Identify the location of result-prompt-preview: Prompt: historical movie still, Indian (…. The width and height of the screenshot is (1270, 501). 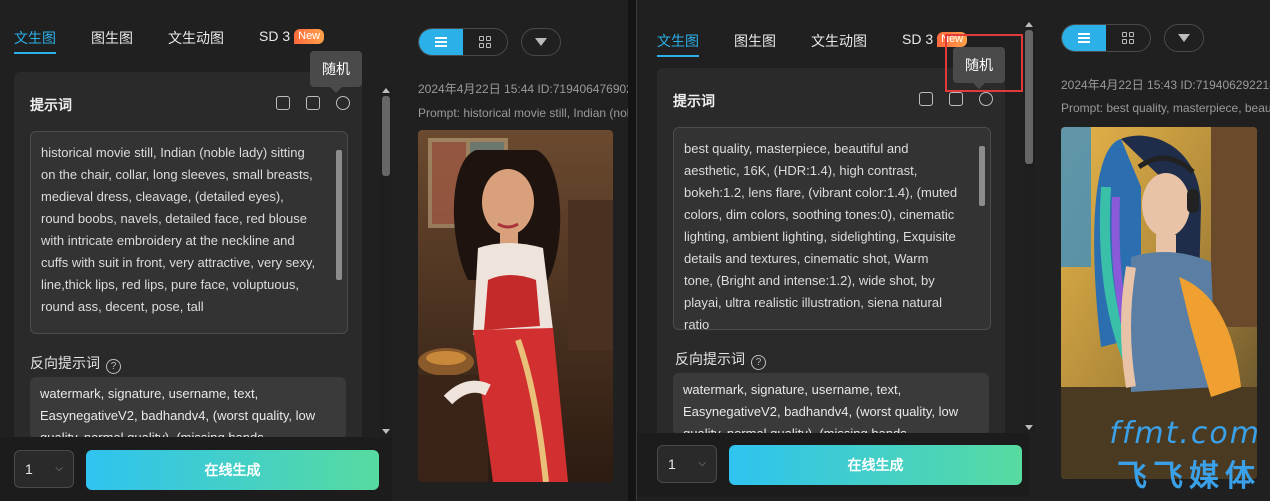
(523, 113).